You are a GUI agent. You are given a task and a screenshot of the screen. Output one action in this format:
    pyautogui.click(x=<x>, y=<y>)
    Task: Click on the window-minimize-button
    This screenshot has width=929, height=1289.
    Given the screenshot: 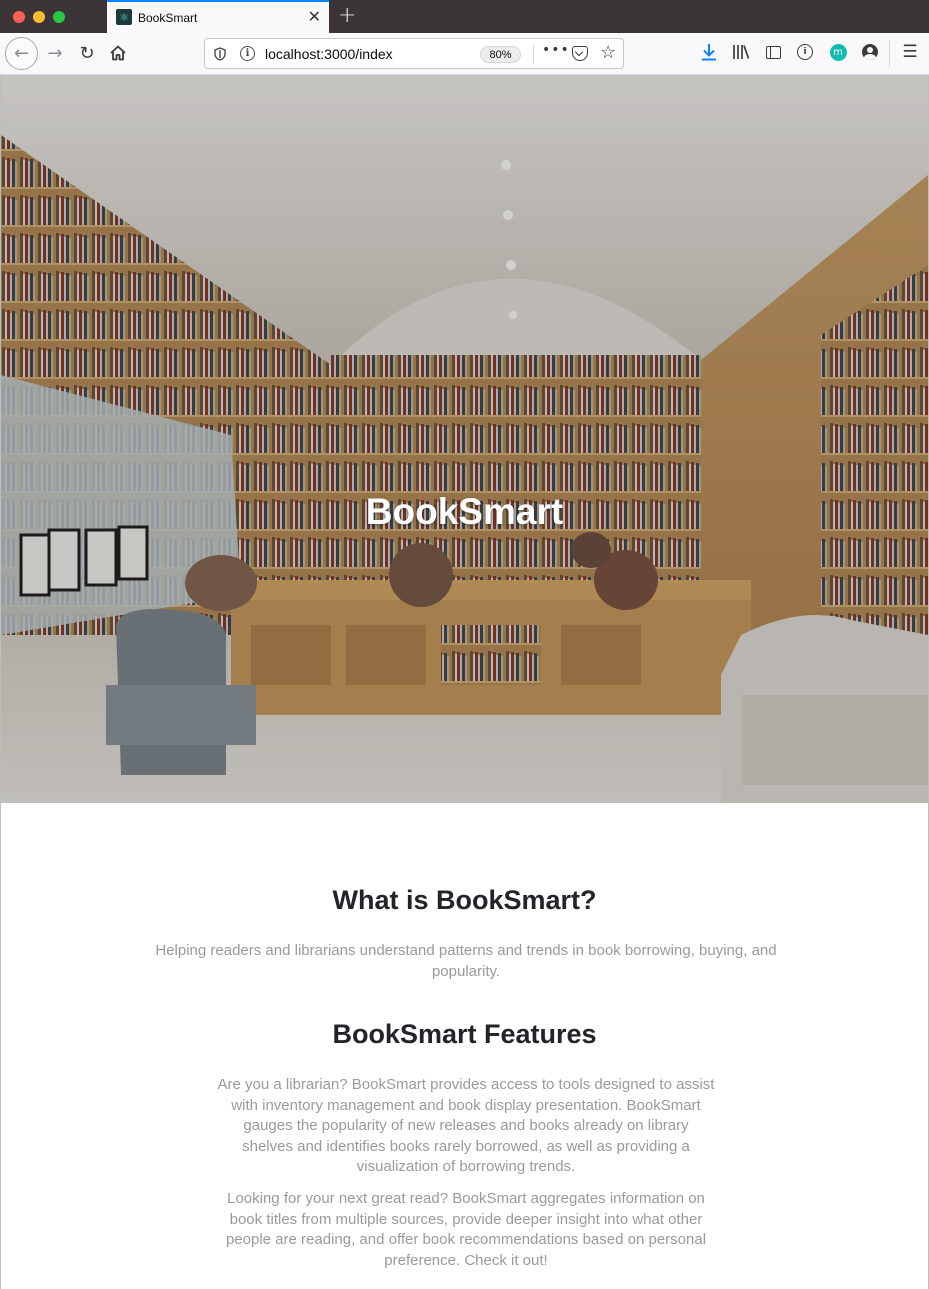 What is the action you would take?
    pyautogui.click(x=39, y=17)
    